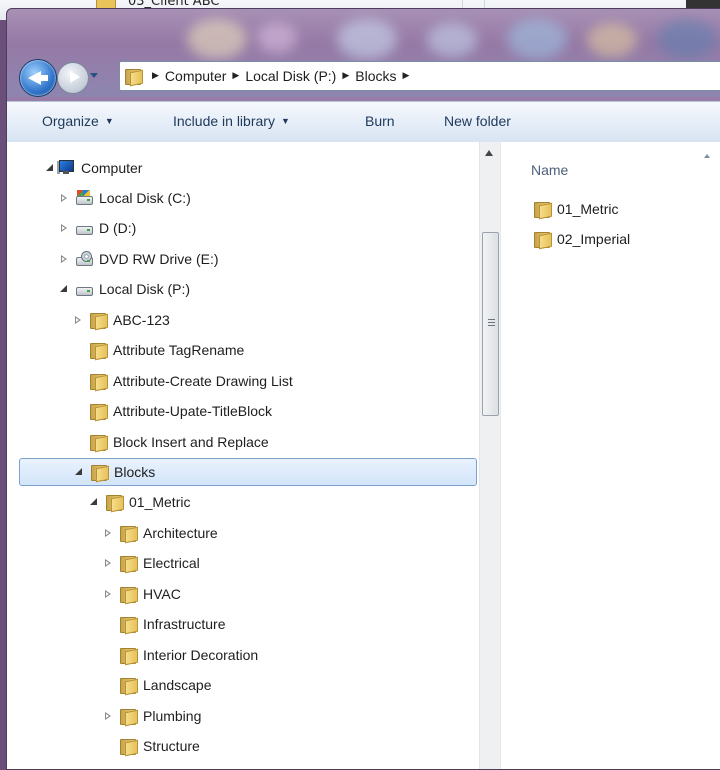 This screenshot has height=770, width=720. I want to click on tree-item-01-metric: 01_Metric, so click(139, 502).